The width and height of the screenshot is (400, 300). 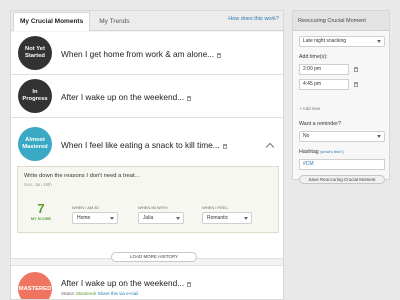 I want to click on add-time-label: Add time(s):, so click(x=313, y=57).